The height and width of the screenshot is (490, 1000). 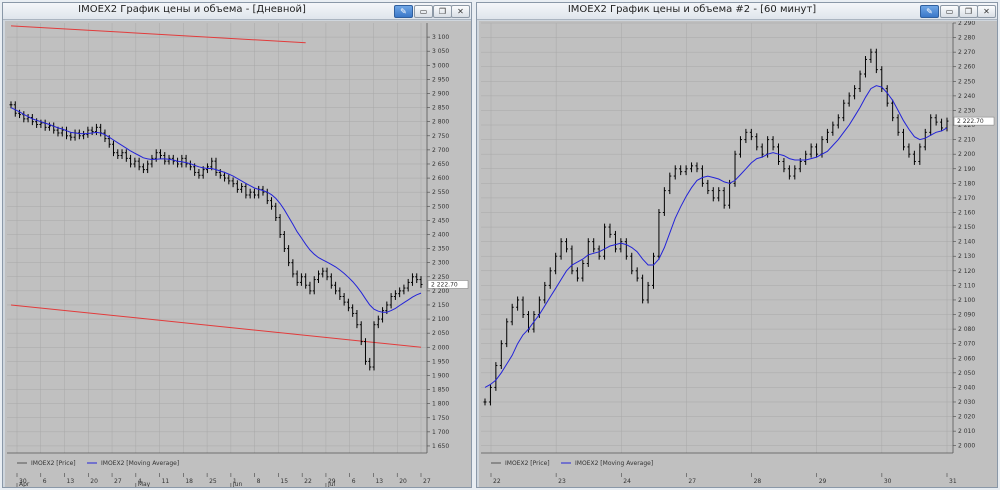 What do you see at coordinates (440, 347) in the screenshot?
I see `y-tick-label: 2 000` at bounding box center [440, 347].